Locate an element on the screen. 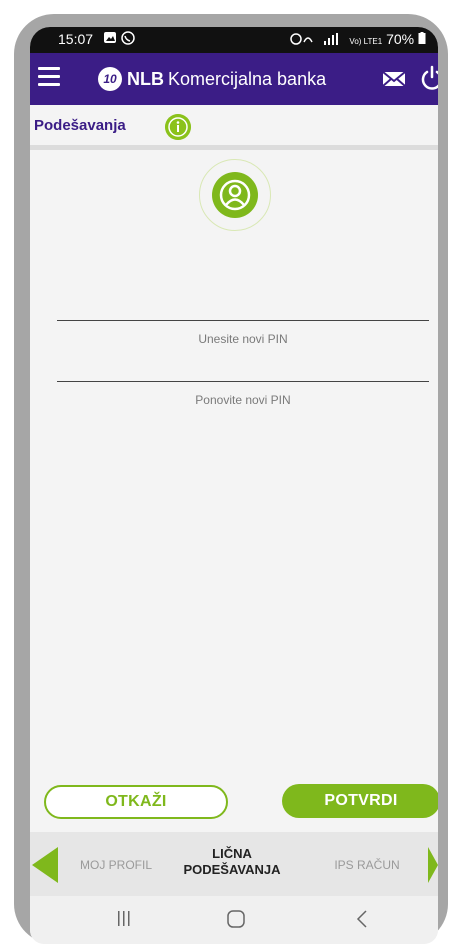 Image resolution: width=462 pixels, height=951 pixels. repeat-pin-label: Ponovite novi PIN is located at coordinates (243, 400).